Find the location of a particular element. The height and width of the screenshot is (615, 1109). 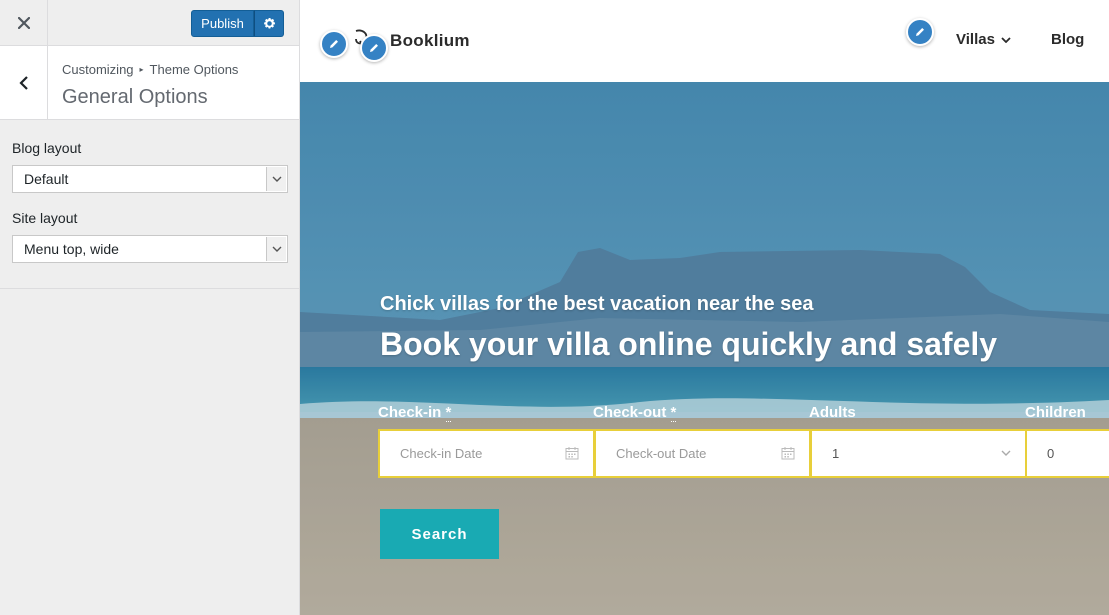

edit-shortcut-menu is located at coordinates (920, 32).